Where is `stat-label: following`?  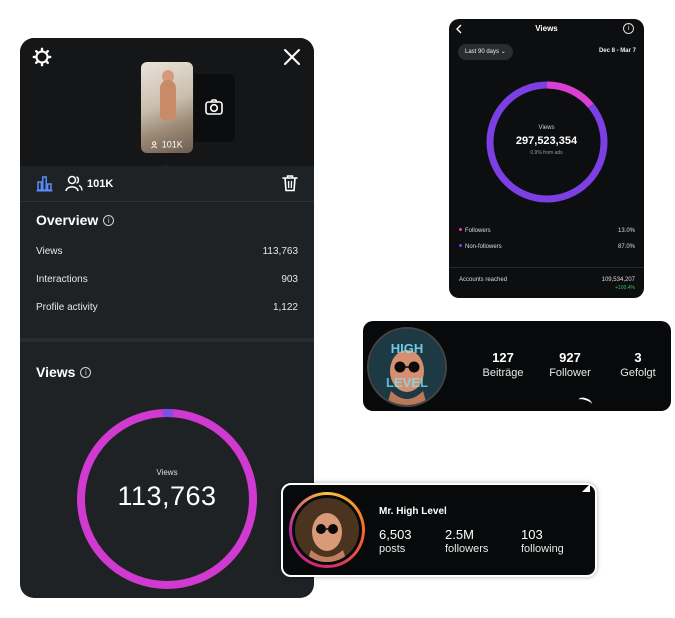 stat-label: following is located at coordinates (542, 549).